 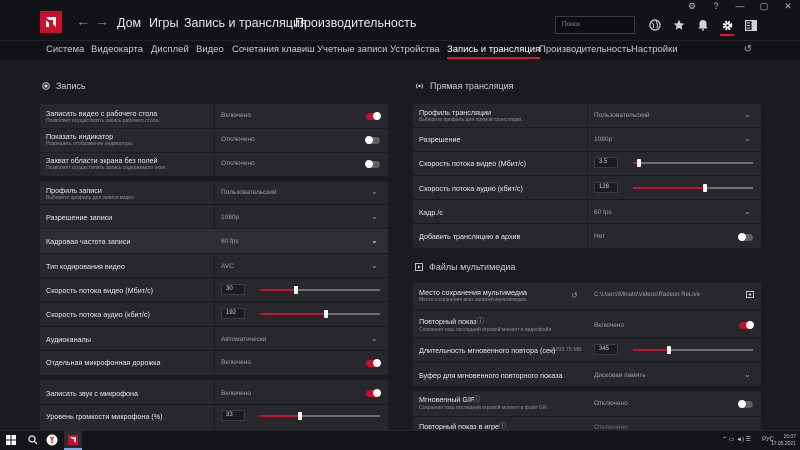 I want to click on stream-profile-value: Пользовательский, so click(x=622, y=115).